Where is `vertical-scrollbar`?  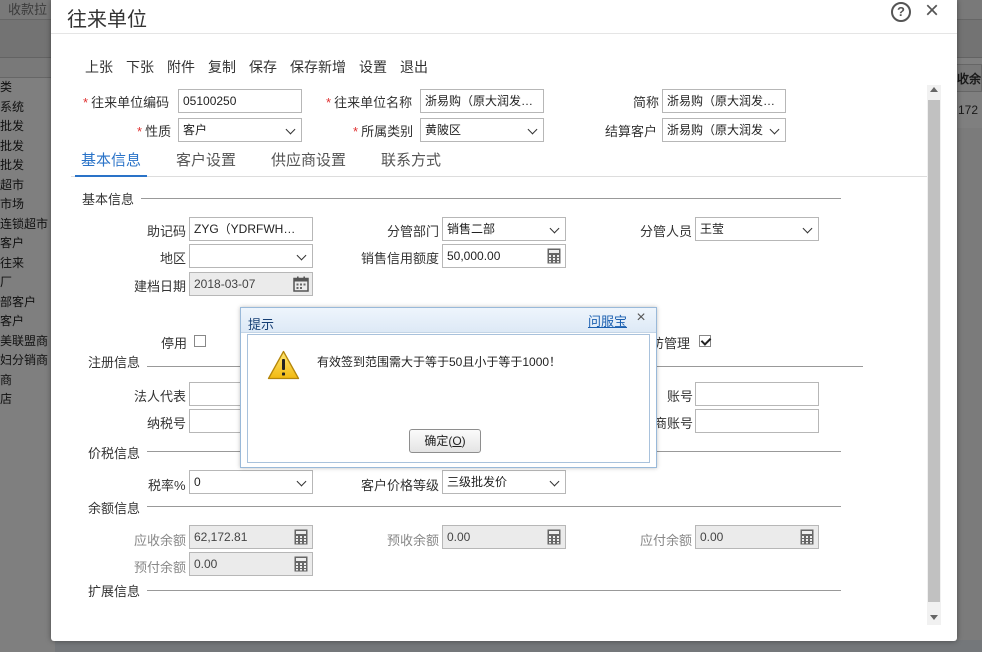 vertical-scrollbar is located at coordinates (934, 355).